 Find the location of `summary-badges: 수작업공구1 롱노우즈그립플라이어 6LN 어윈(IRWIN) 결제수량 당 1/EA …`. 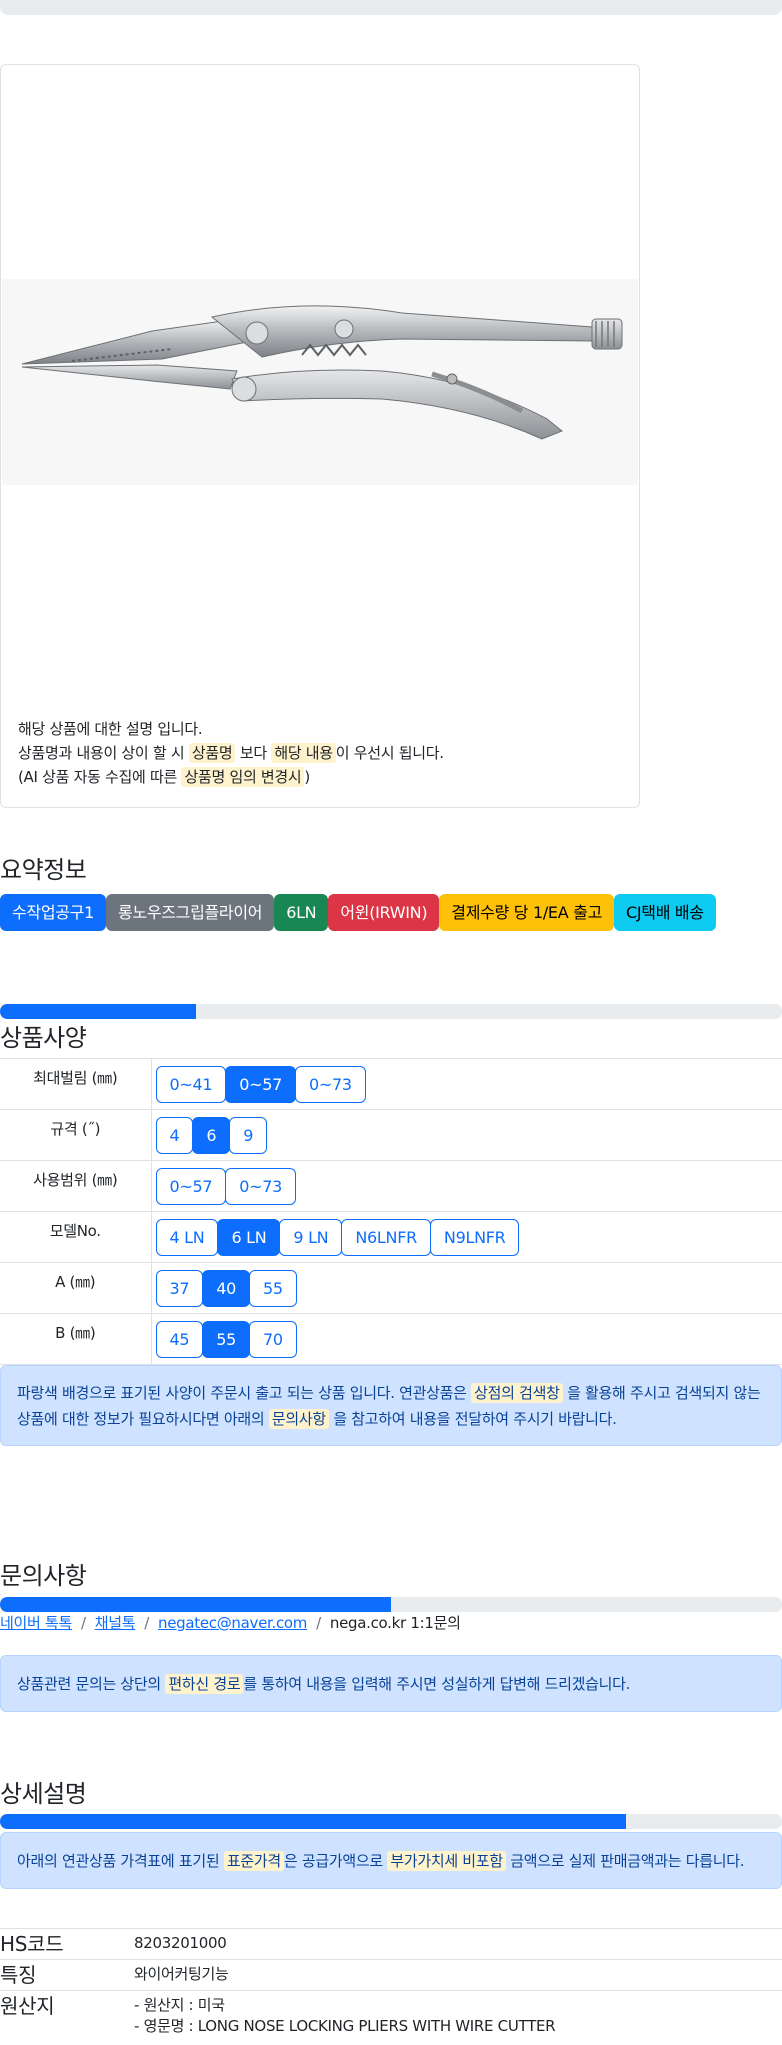

summary-badges: 수작업공구1 롱노우즈그립플라이어 6LN 어윈(IRWIN) 결제수량 당 1/EA … is located at coordinates (358, 912).